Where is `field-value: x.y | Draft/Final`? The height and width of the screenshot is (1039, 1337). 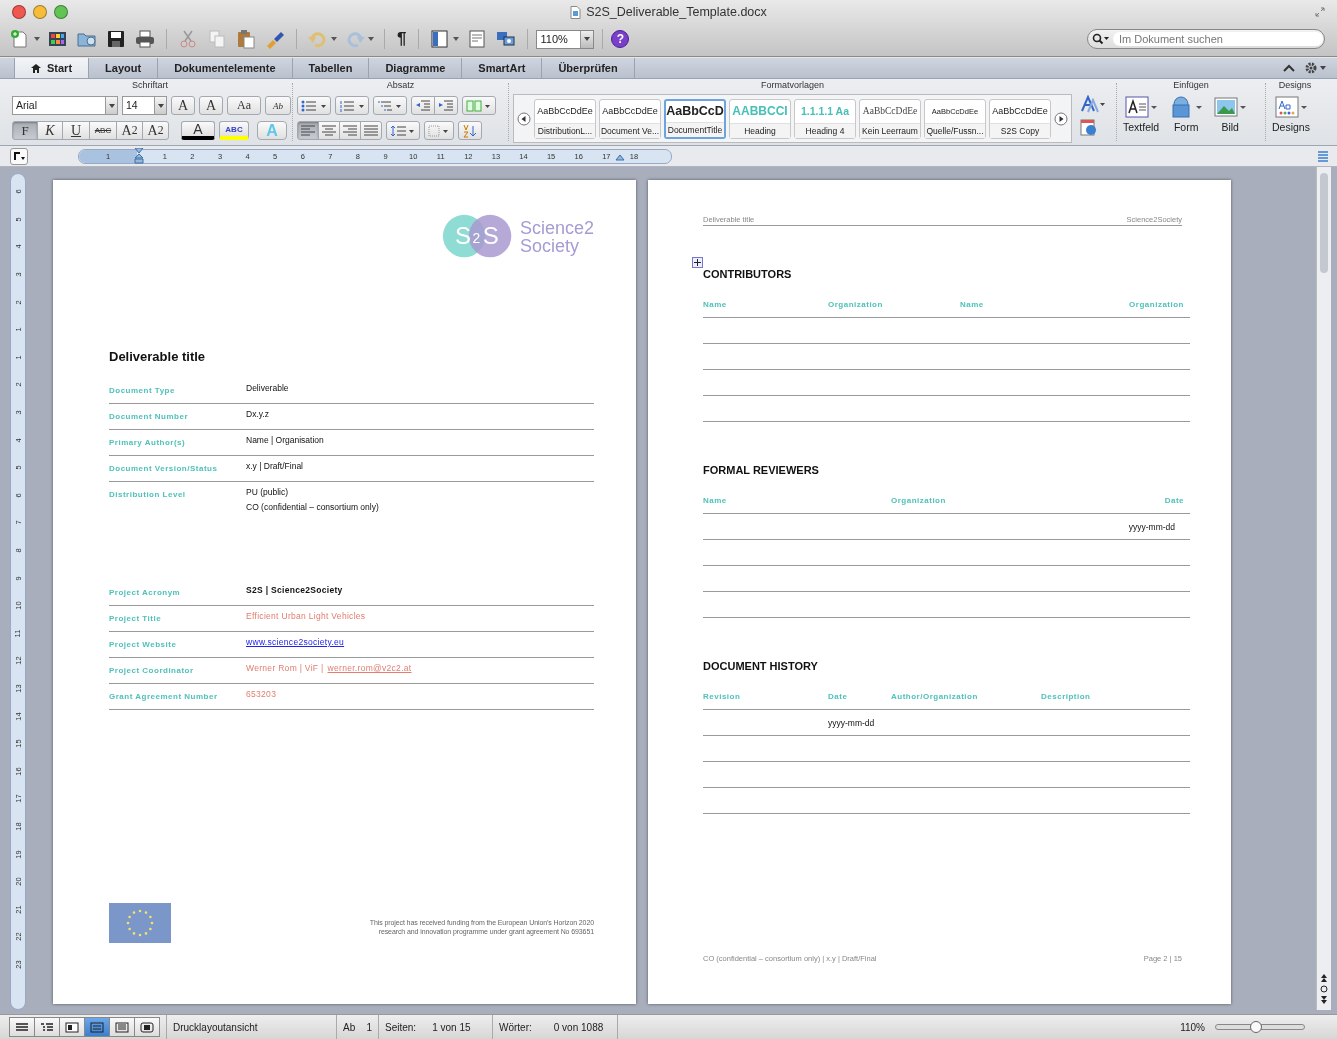
field-value: x.y | Draft/Final is located at coordinates (274, 466).